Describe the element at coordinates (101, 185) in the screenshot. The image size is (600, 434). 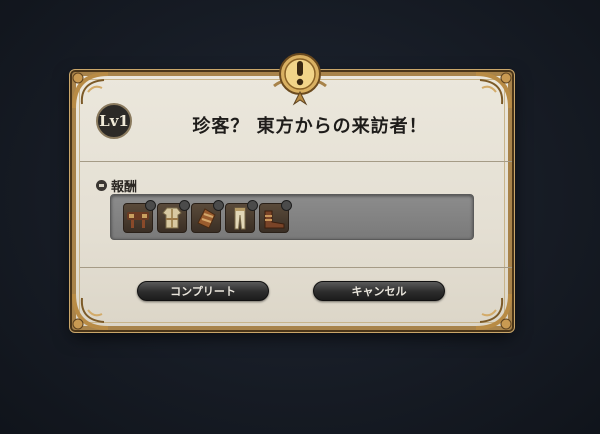
I see `reward-icon` at that location.